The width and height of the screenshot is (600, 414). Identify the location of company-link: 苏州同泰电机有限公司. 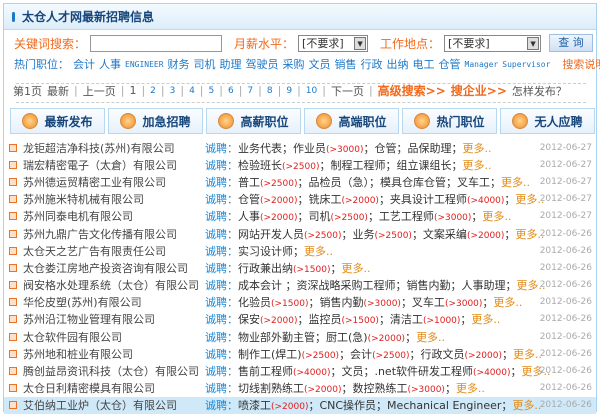
(78, 216).